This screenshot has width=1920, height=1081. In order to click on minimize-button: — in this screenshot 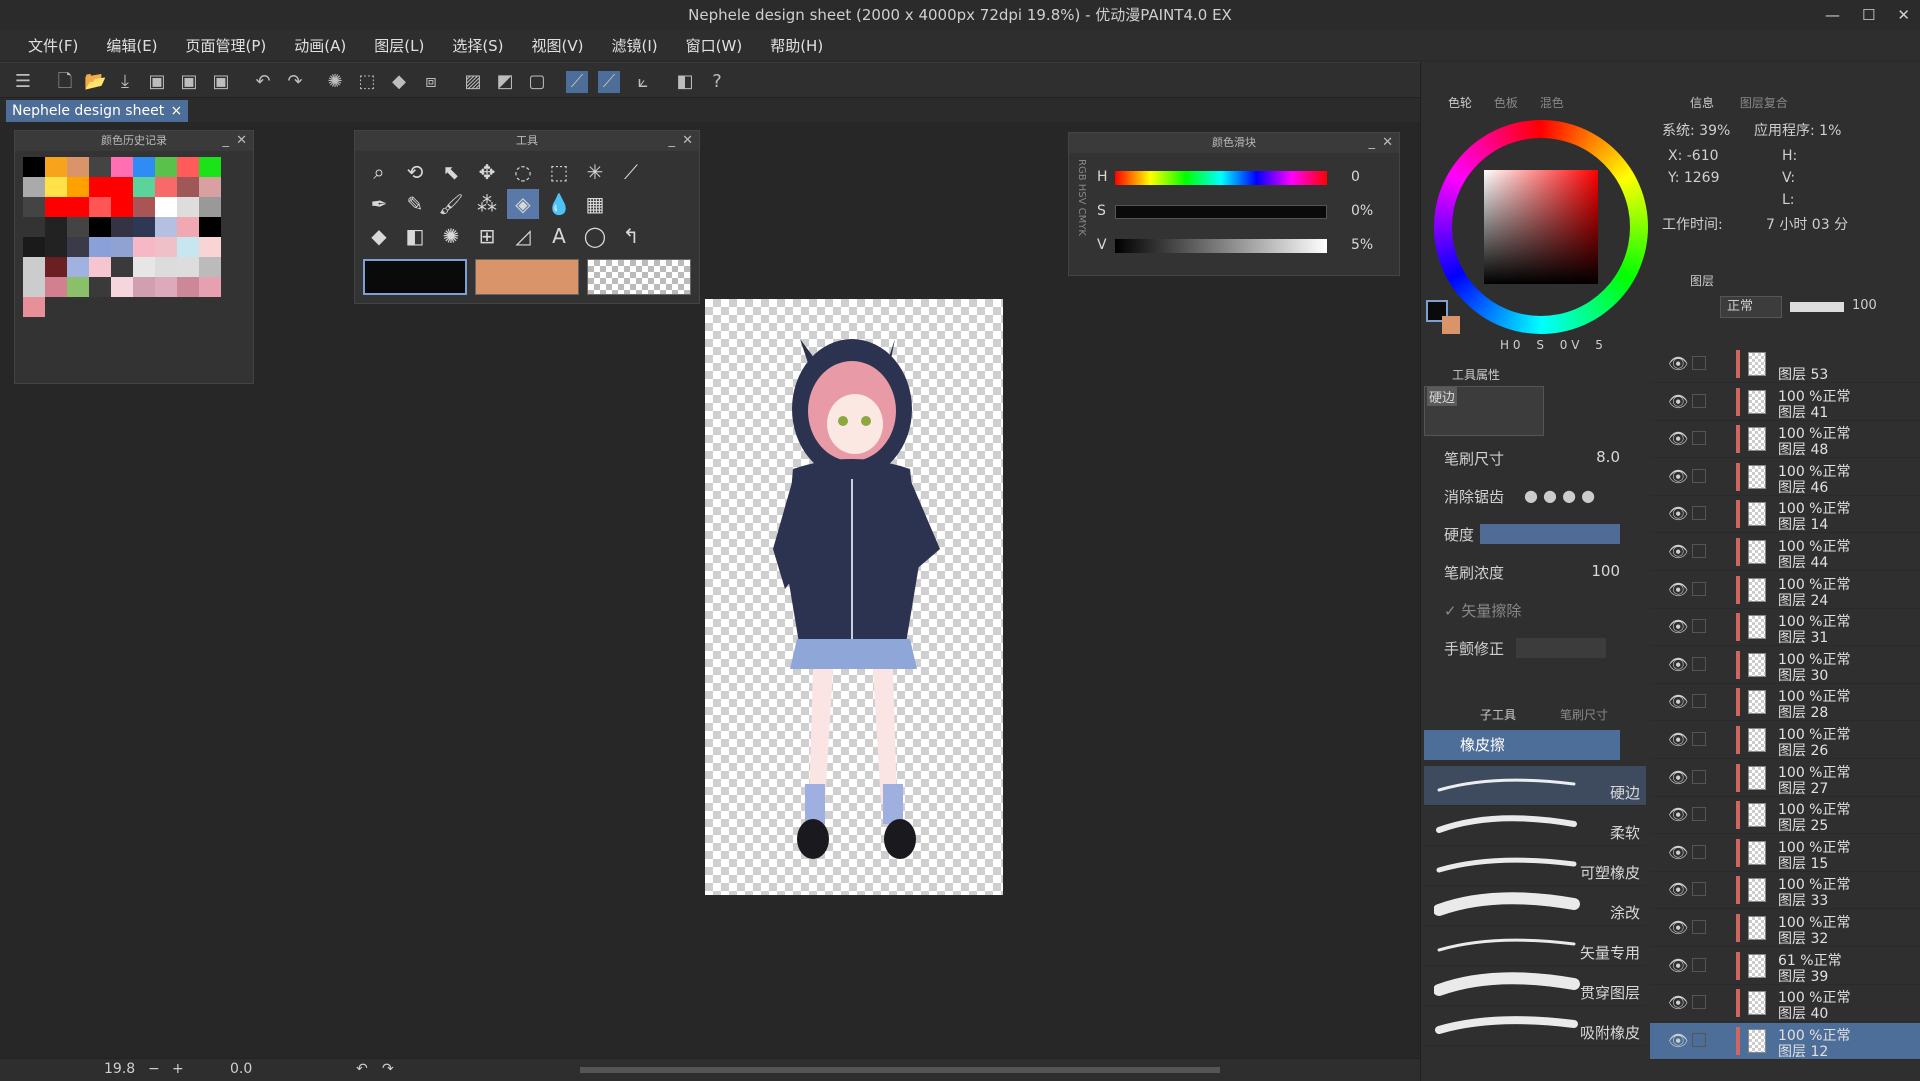, I will do `click(1832, 15)`.